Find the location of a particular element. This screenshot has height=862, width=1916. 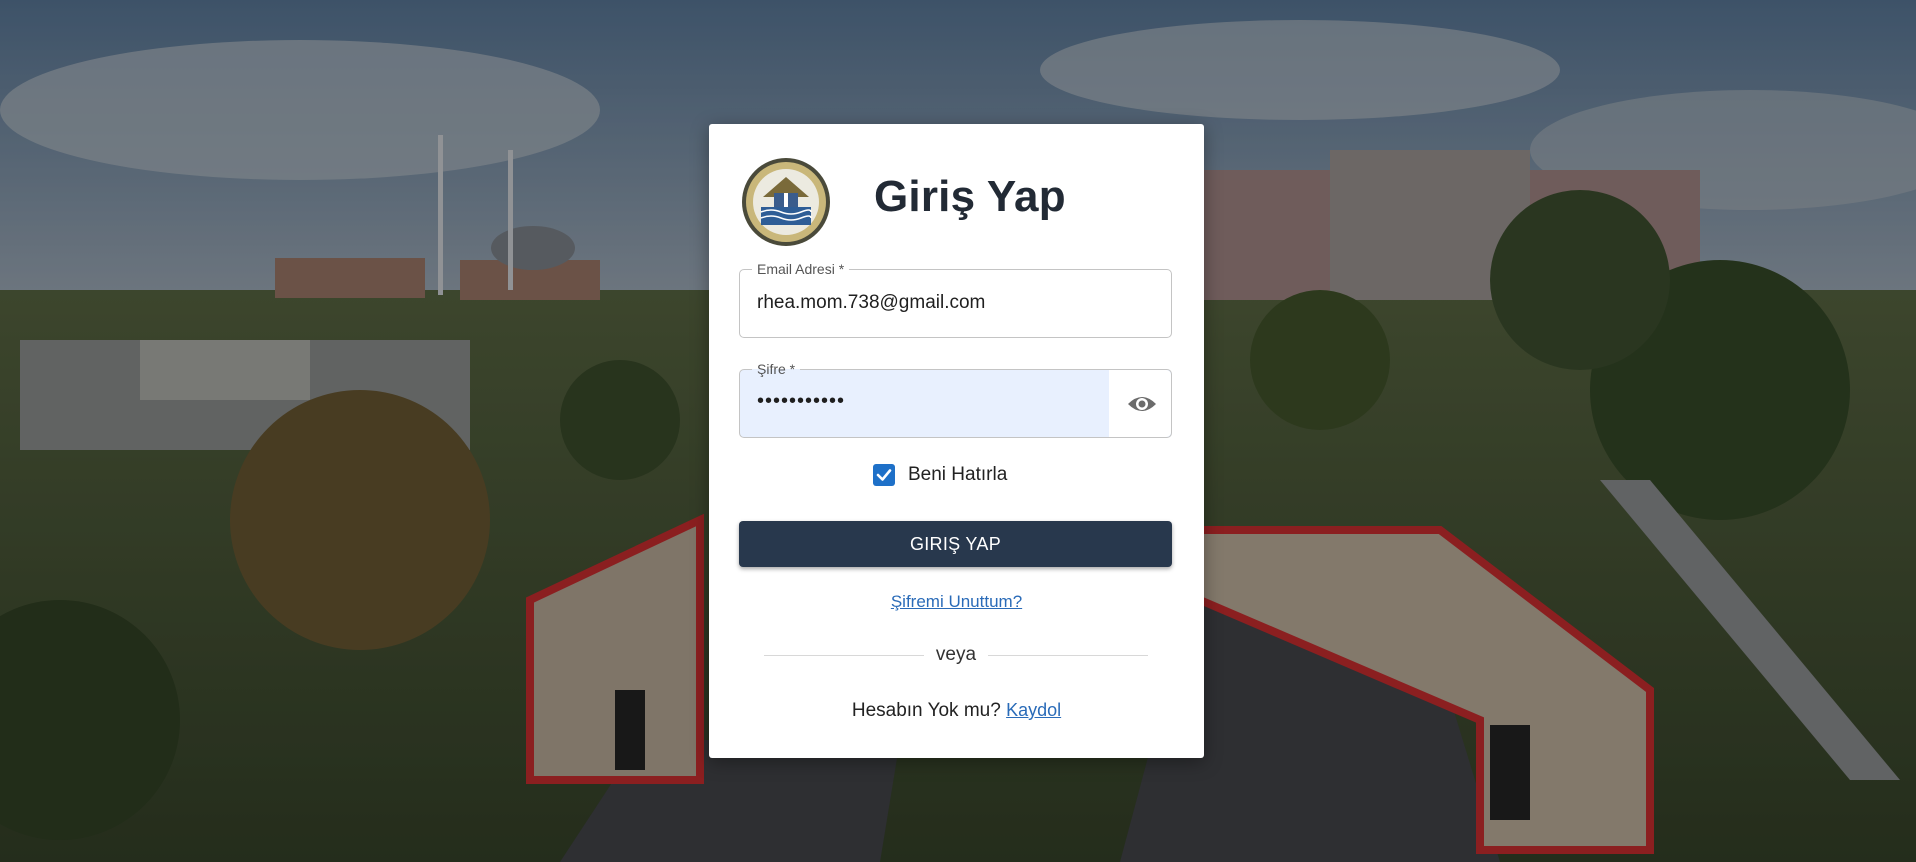

email-input: rhea.mom.738@gmail.com is located at coordinates (871, 303).